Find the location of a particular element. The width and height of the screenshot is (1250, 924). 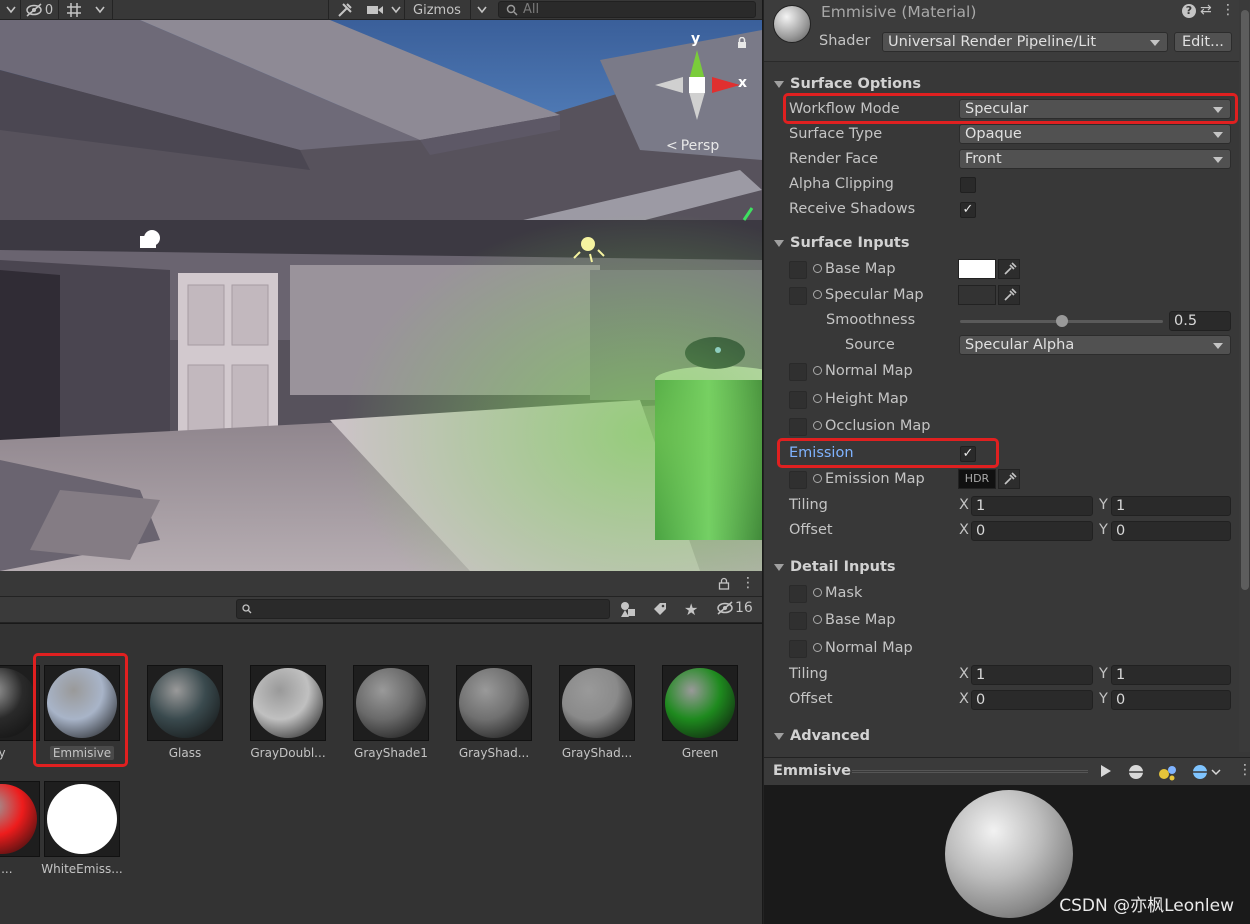

inspector-scrollbar is located at coordinates (1244, 376).